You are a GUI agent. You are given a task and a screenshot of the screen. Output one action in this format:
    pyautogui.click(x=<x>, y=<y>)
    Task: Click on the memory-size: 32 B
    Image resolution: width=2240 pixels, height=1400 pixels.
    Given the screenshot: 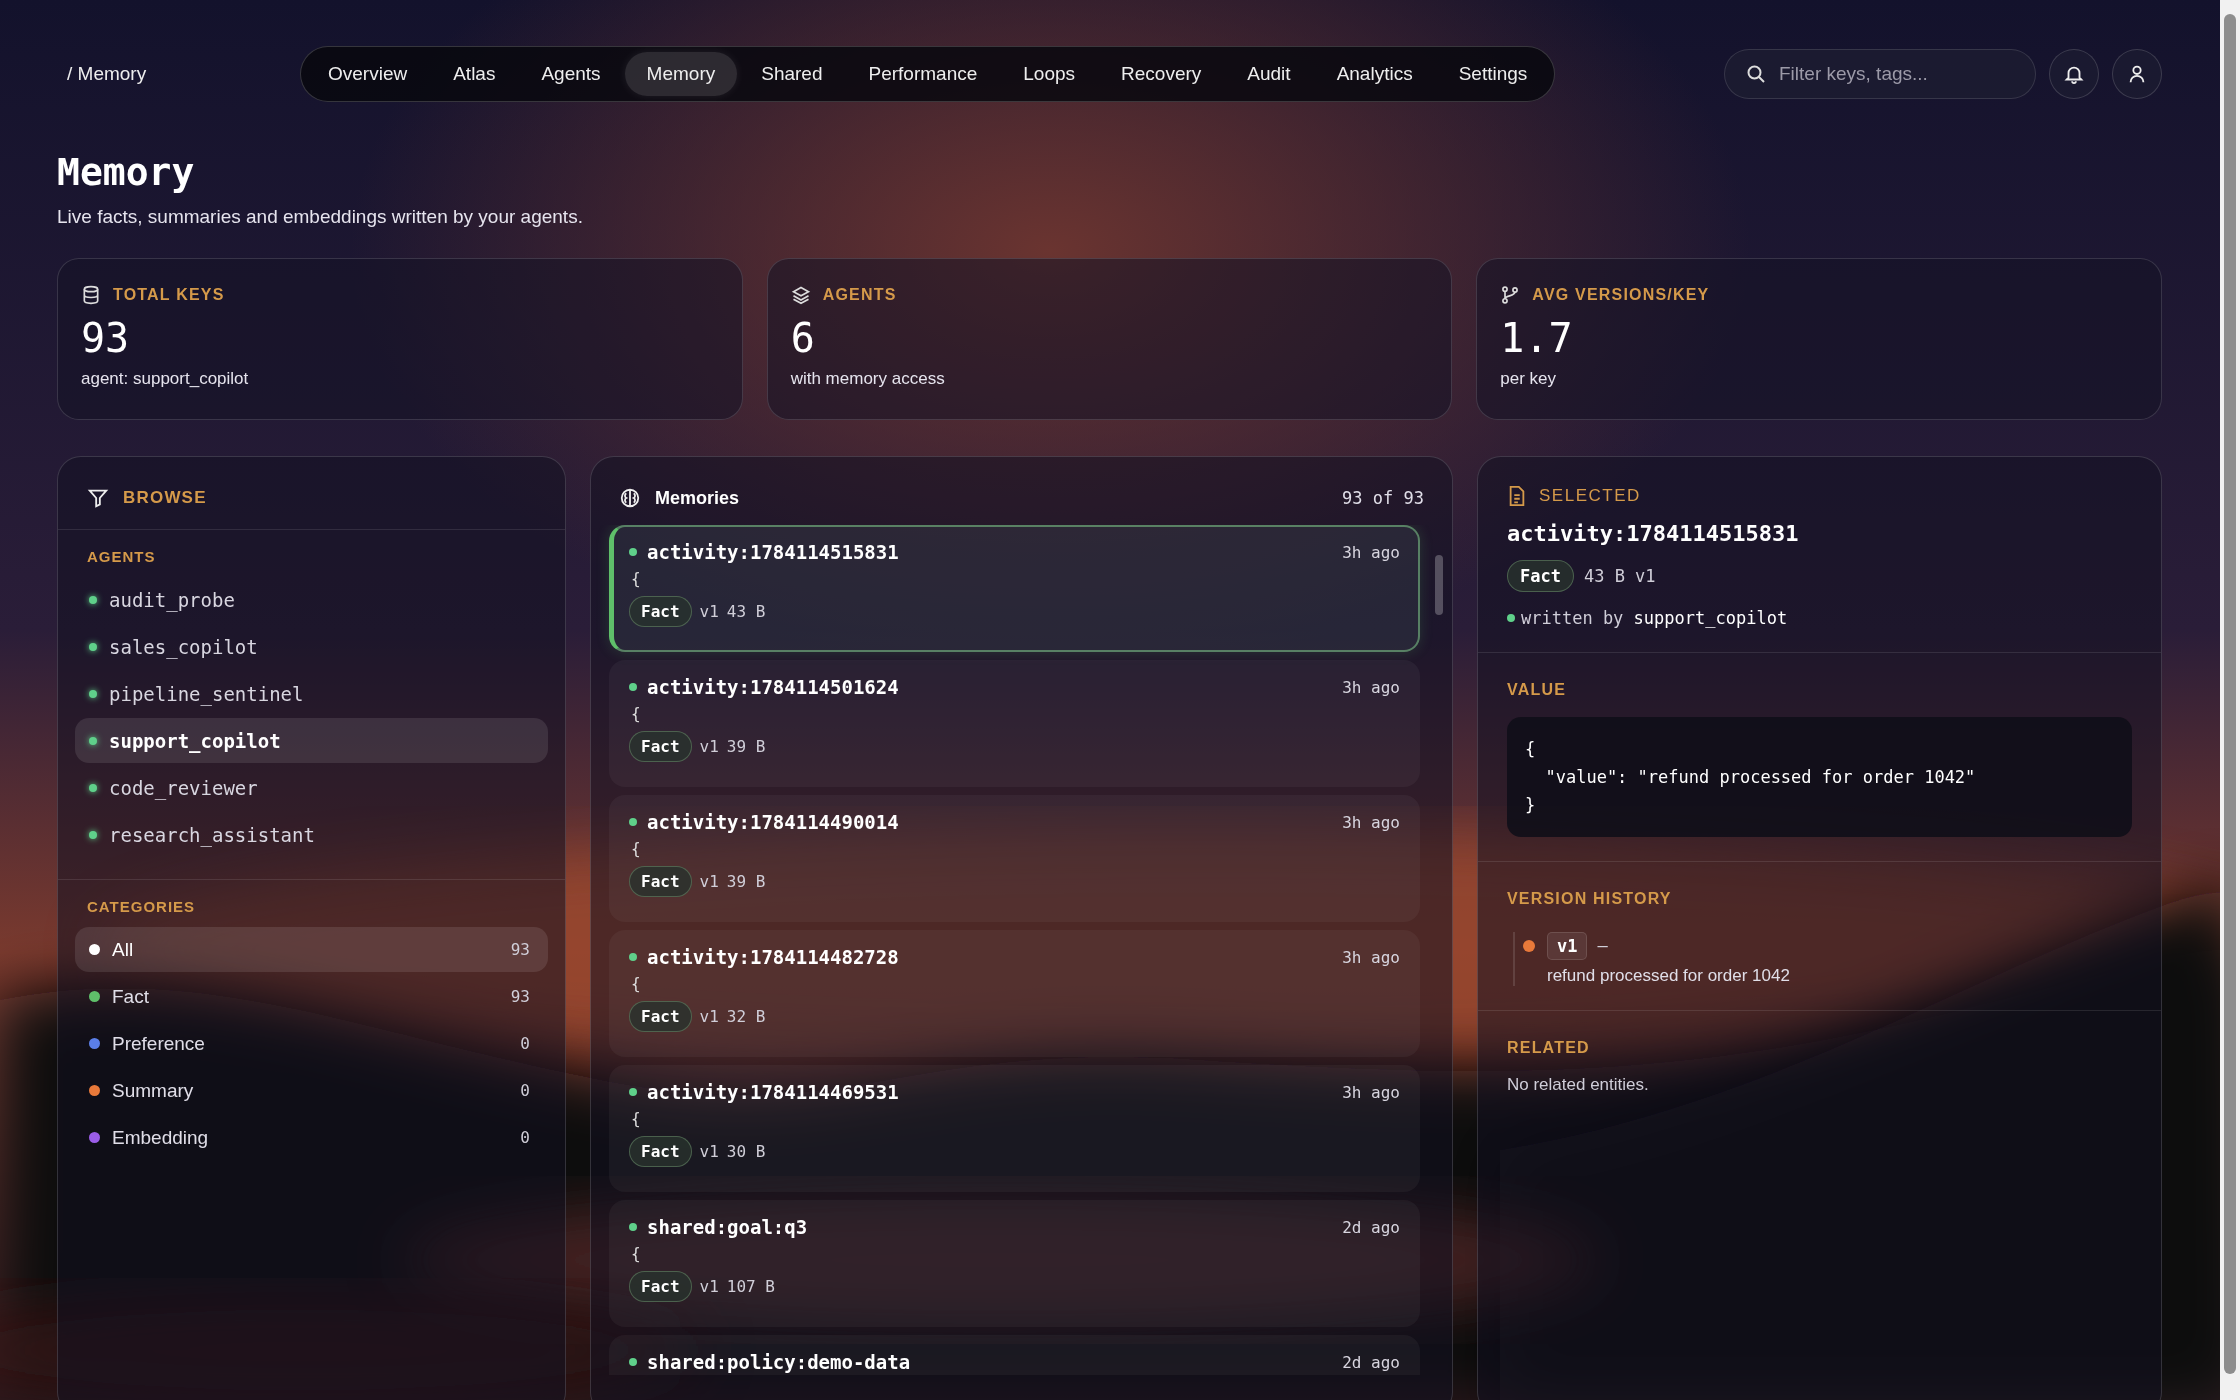 What is the action you would take?
    pyautogui.click(x=746, y=1016)
    